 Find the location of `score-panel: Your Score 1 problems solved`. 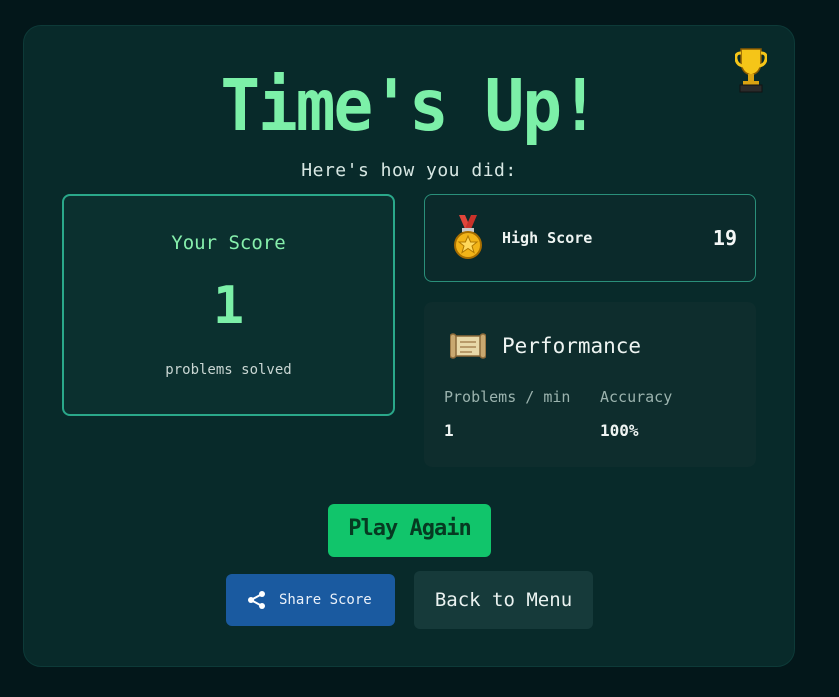

score-panel: Your Score 1 problems solved is located at coordinates (228, 305).